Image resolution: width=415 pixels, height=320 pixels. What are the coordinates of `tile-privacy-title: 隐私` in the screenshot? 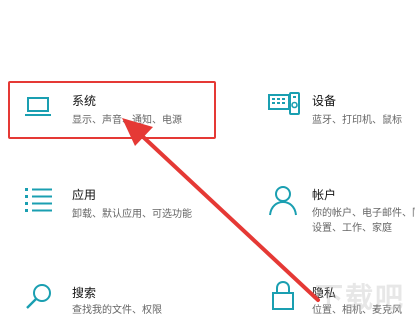 It's located at (324, 293).